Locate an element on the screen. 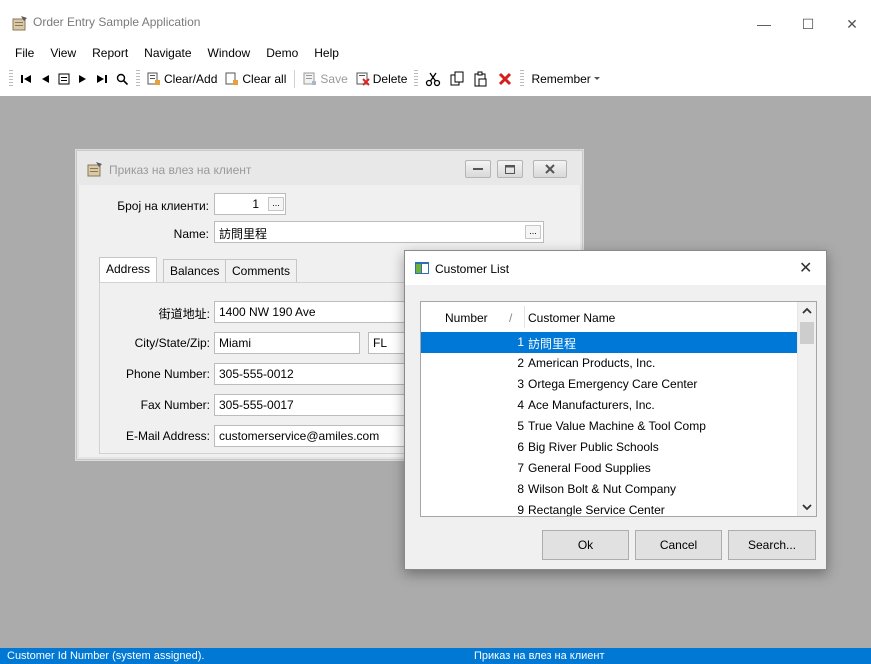  chevron-up-icon is located at coordinates (807, 310).